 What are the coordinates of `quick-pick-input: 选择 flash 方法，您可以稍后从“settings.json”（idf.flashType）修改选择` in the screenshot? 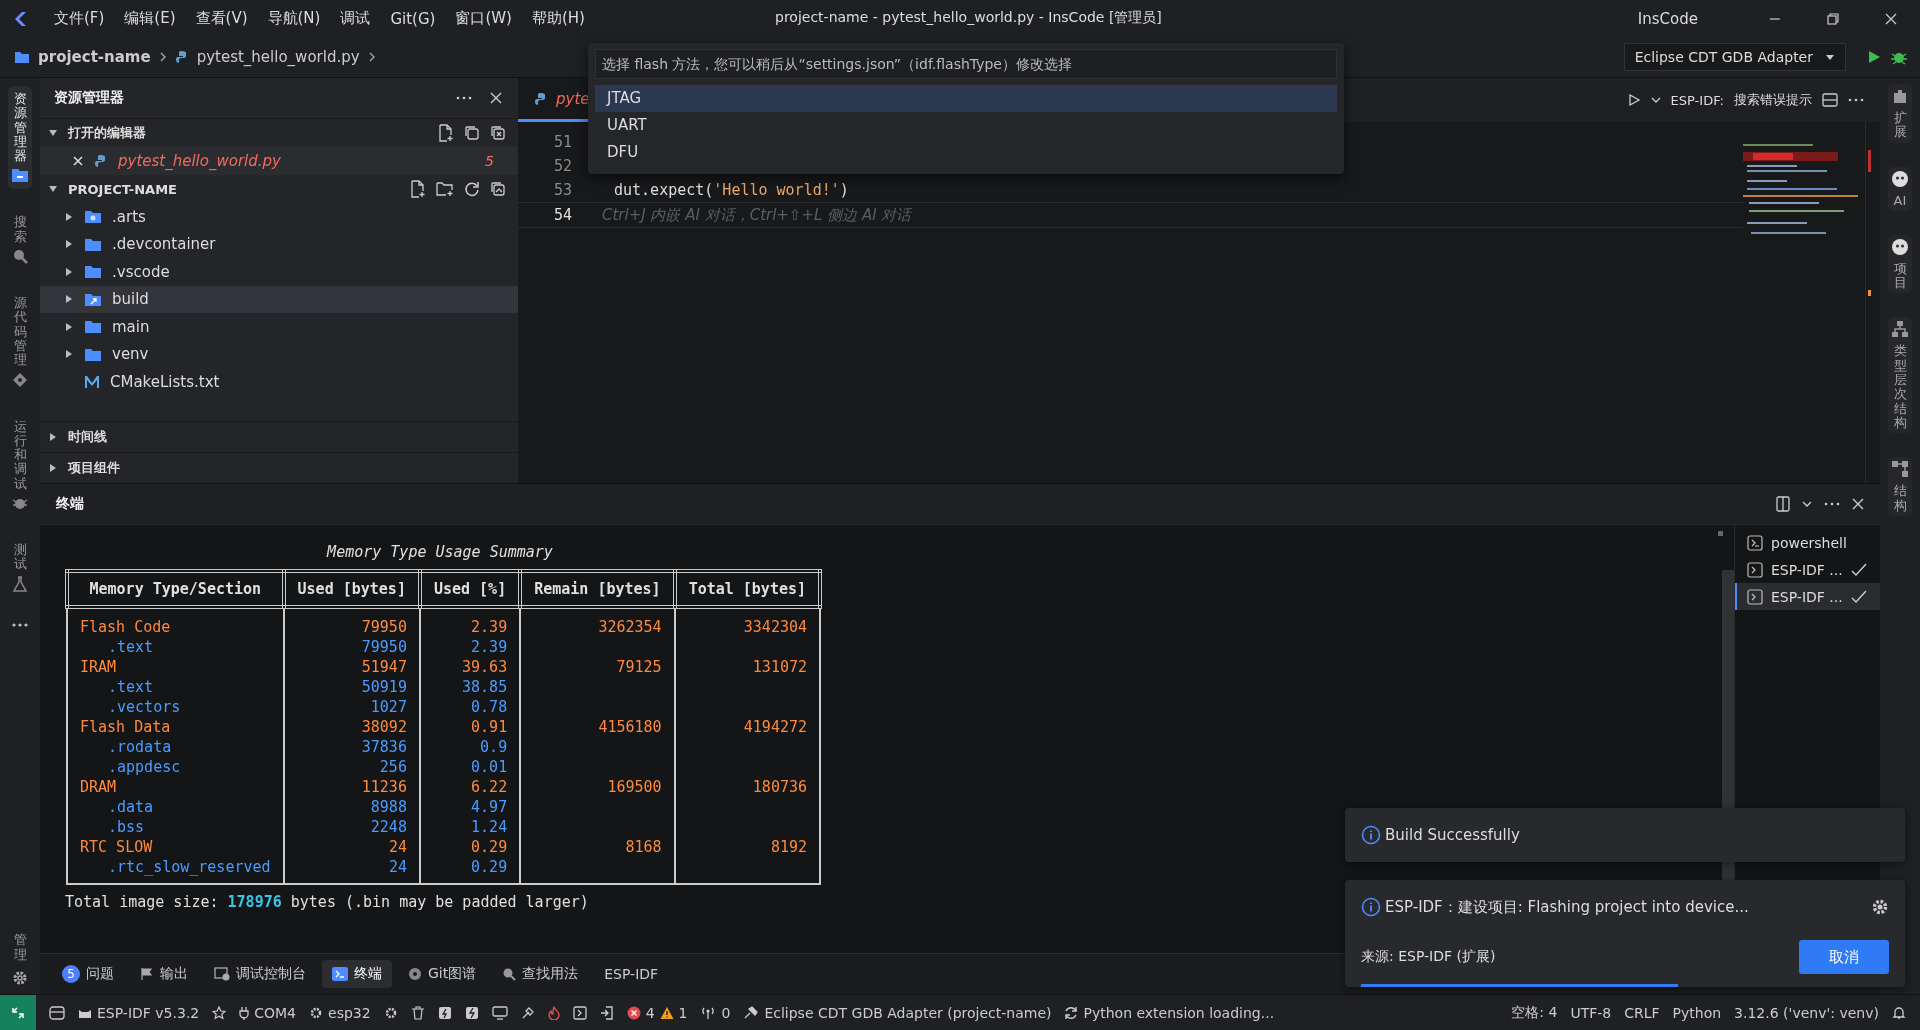 It's located at (966, 64).